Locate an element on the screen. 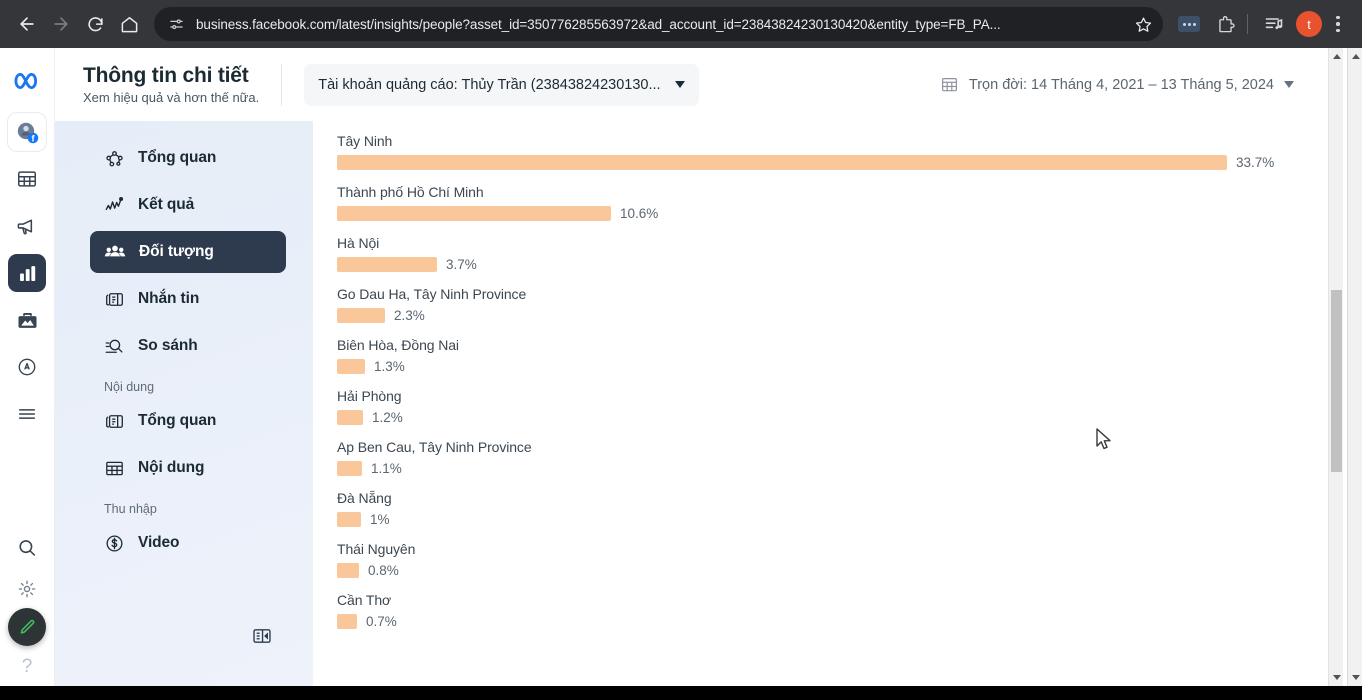 This screenshot has height=700, width=1362. bar-line: 1% is located at coordinates (832, 519).